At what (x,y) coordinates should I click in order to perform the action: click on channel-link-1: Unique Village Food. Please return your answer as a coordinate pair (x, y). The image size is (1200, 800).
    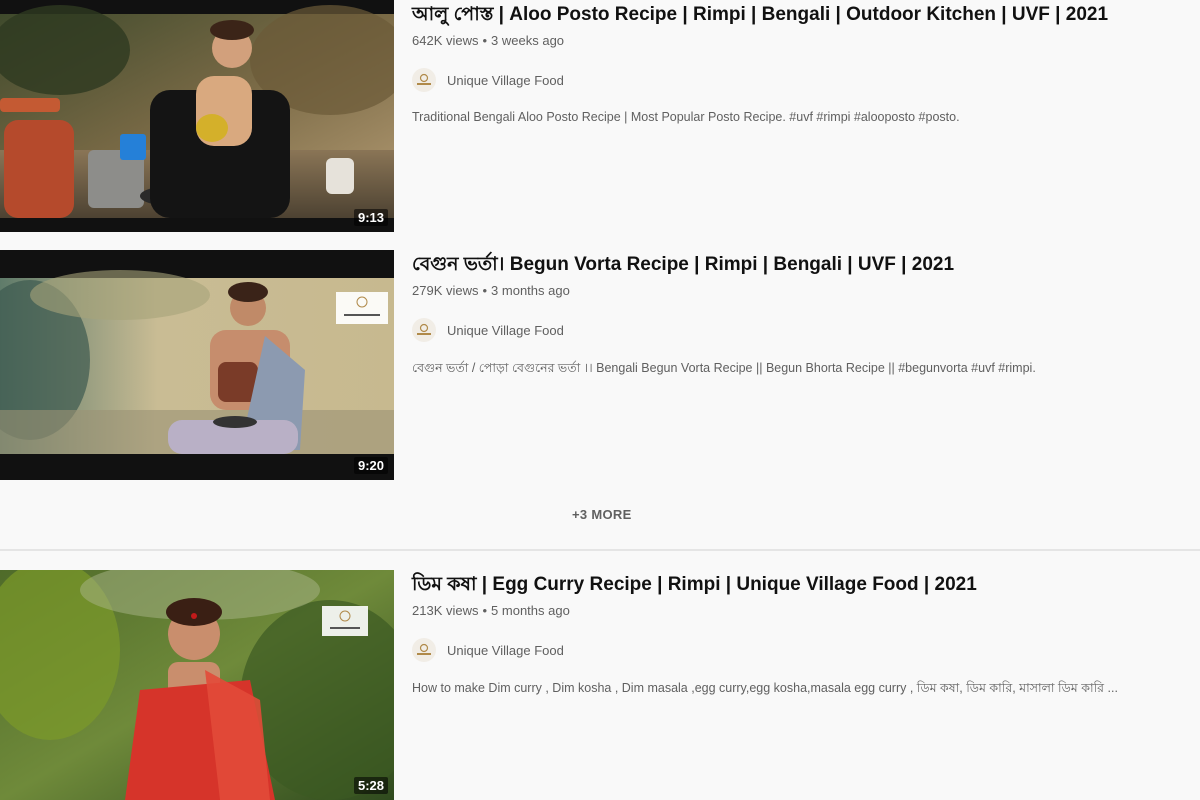
    Looking at the image, I should click on (802, 80).